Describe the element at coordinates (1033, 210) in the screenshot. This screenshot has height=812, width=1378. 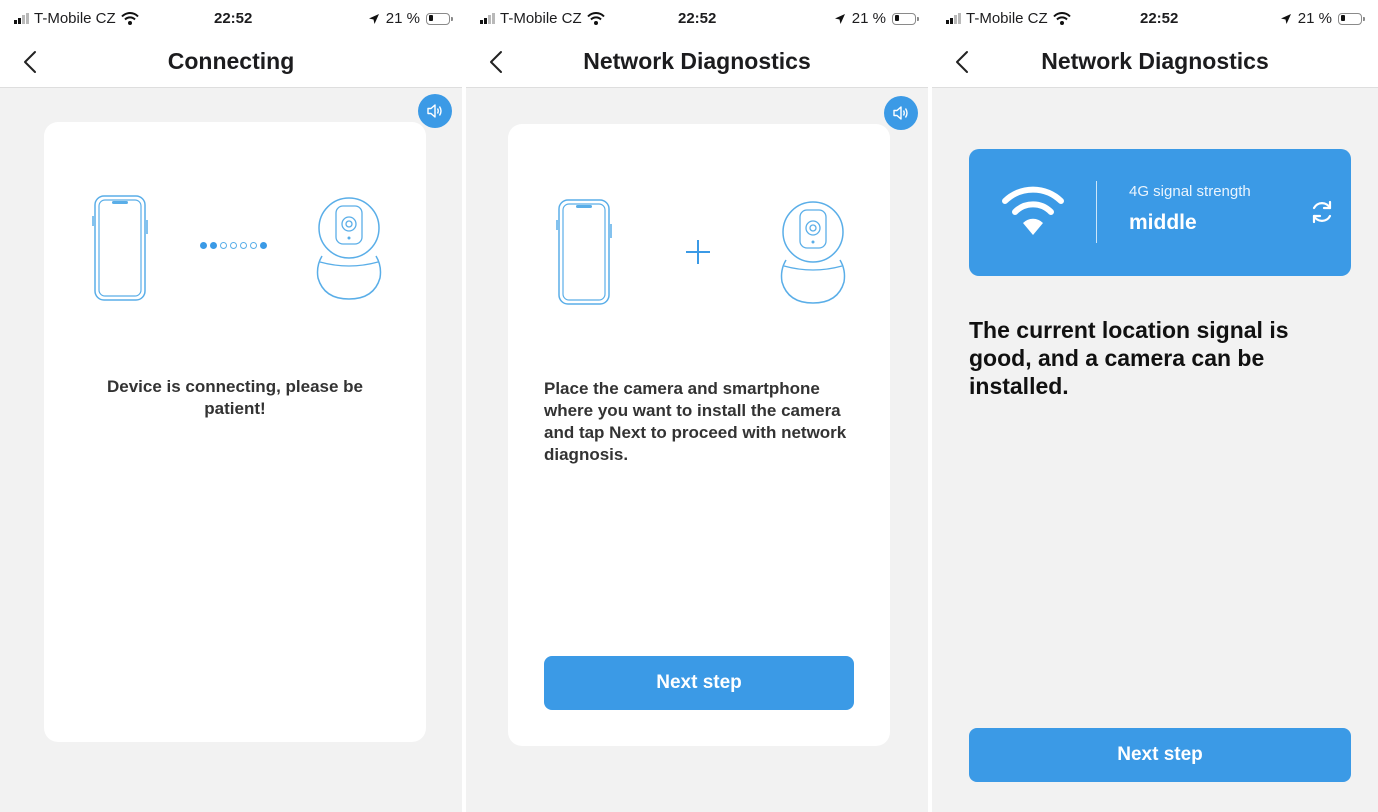
I see `wifi-icon` at that location.